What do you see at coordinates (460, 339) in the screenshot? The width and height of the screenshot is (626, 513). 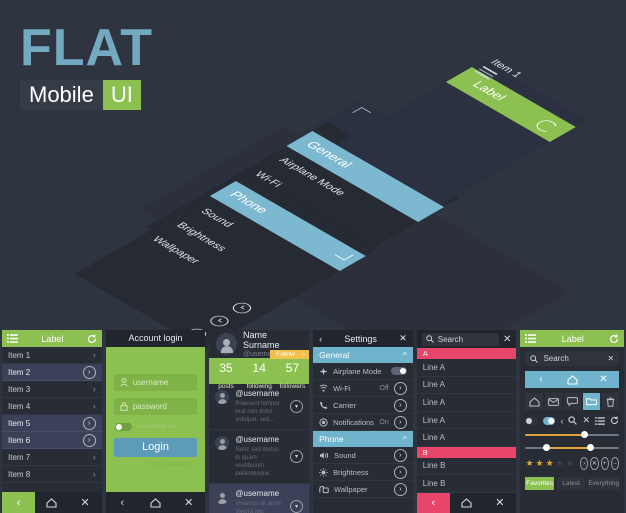 I see `search-input: Search` at bounding box center [460, 339].